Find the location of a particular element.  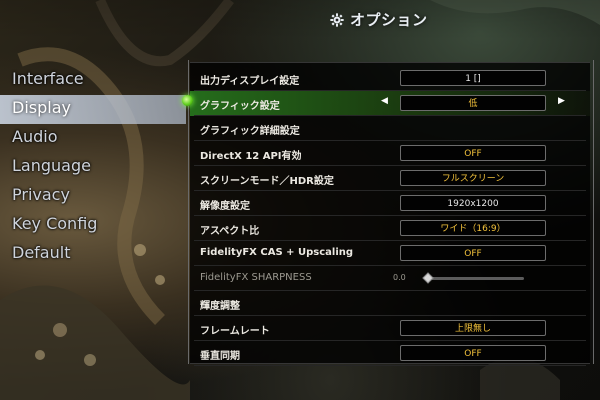

setting-row-fidelityfx-sharpness: FidelityFX SHARPNESS 0.0 is located at coordinates (390, 278).